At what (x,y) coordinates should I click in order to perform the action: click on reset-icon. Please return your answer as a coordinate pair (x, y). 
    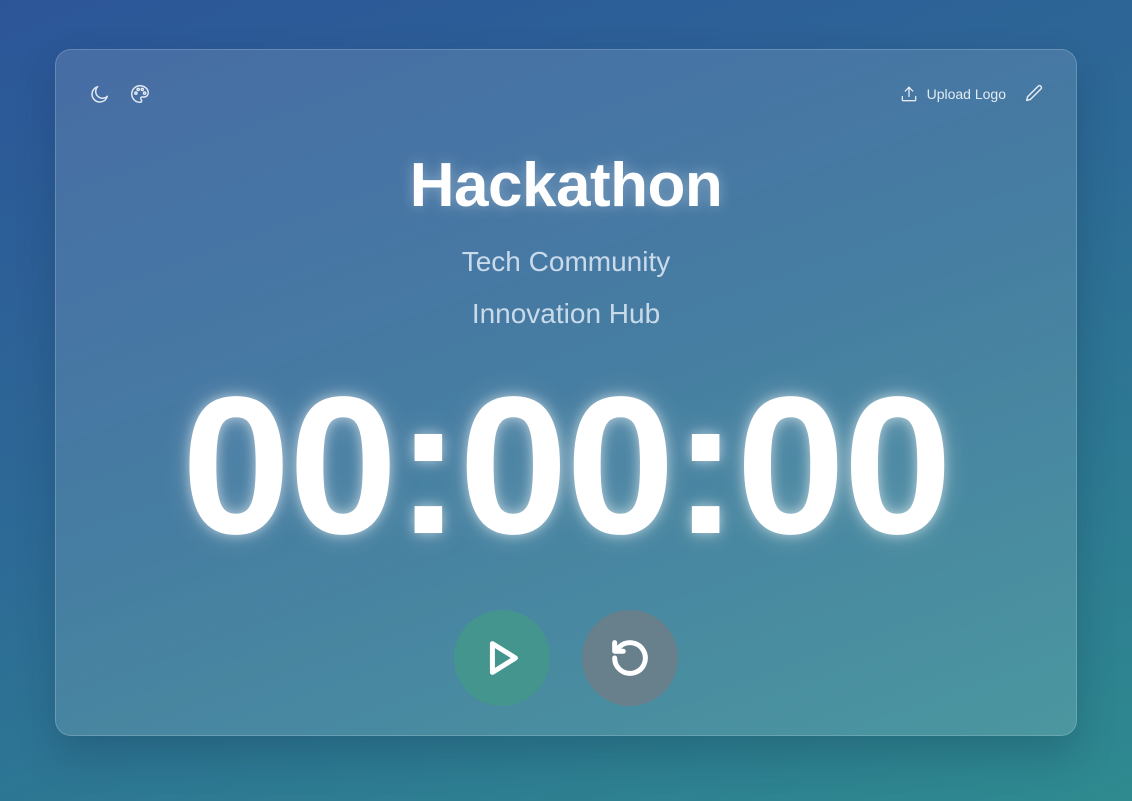
    Looking at the image, I should click on (630, 658).